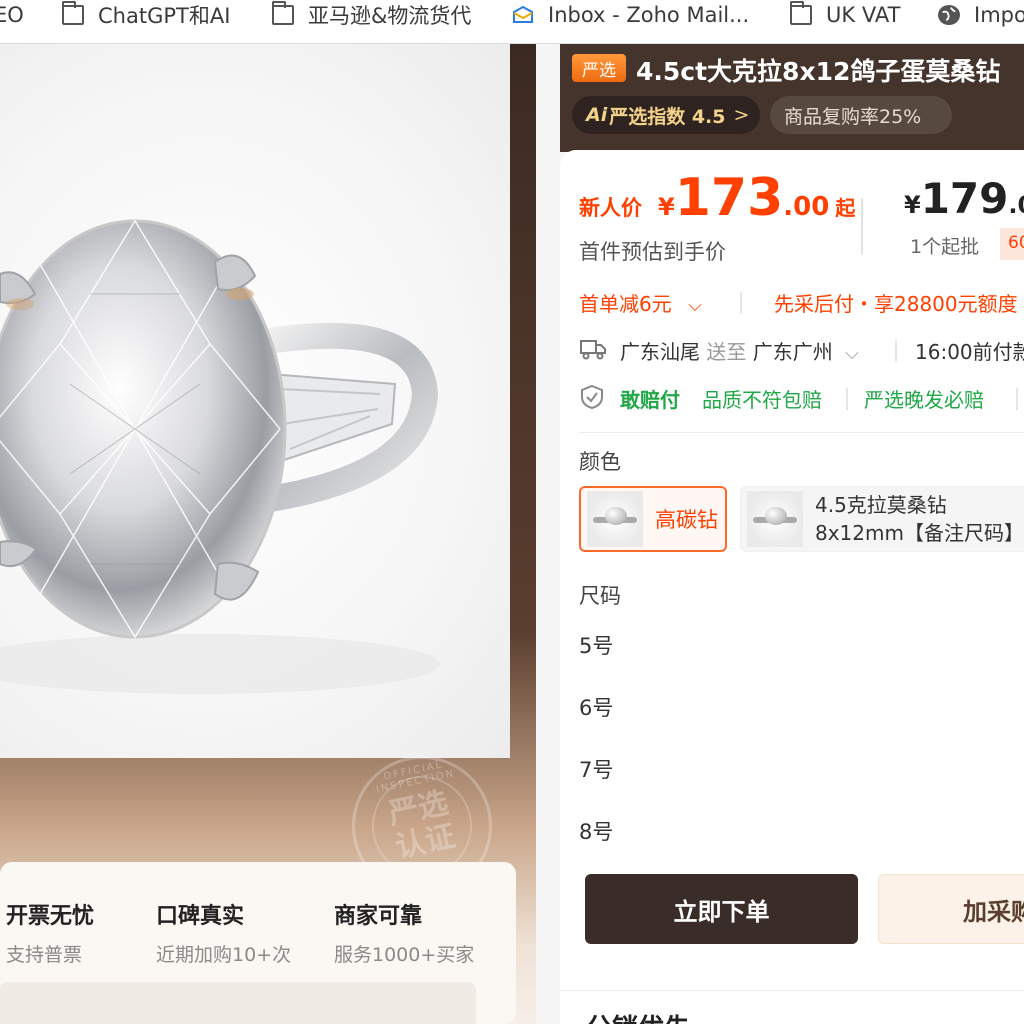 This screenshot has width=1024, height=1024. Describe the element at coordinates (924, 400) in the screenshot. I see `guarantee-item: 严选晚发必赔` at that location.